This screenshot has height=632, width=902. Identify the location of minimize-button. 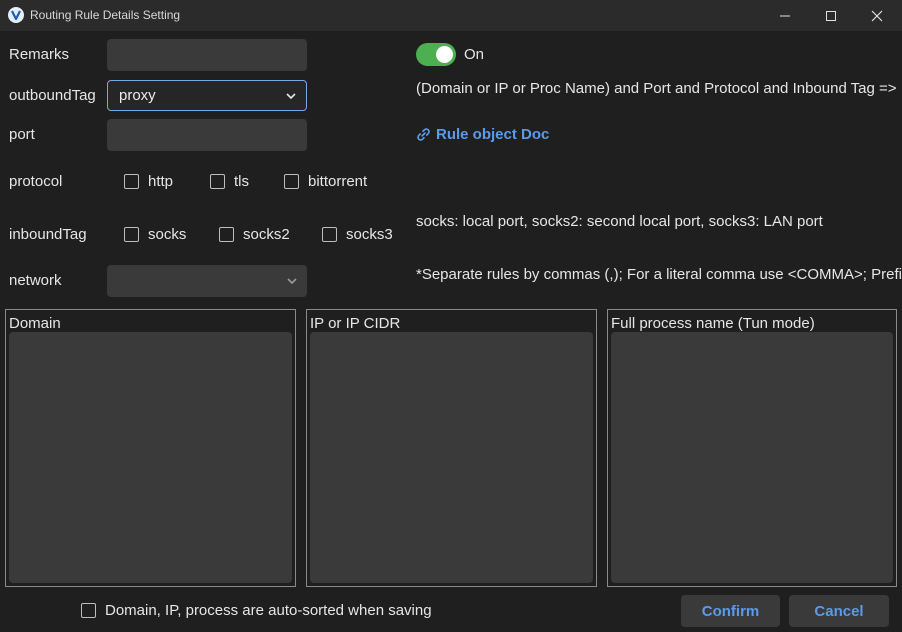
(785, 15).